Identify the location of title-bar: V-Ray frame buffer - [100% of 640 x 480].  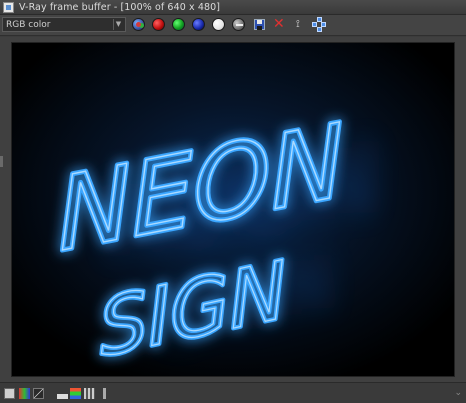
(233, 7).